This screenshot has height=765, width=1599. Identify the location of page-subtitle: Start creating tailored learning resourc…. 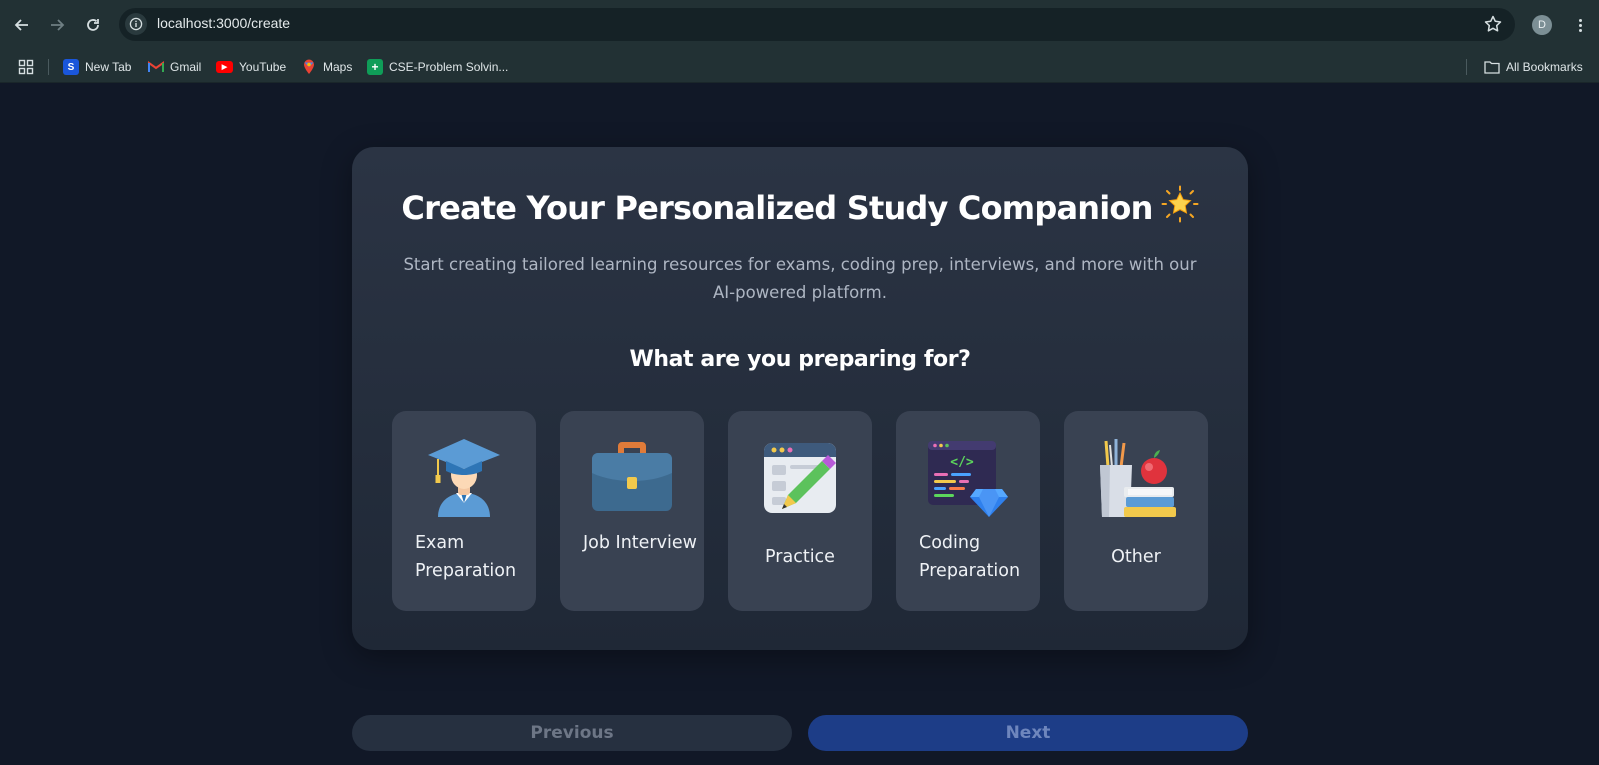
(800, 278).